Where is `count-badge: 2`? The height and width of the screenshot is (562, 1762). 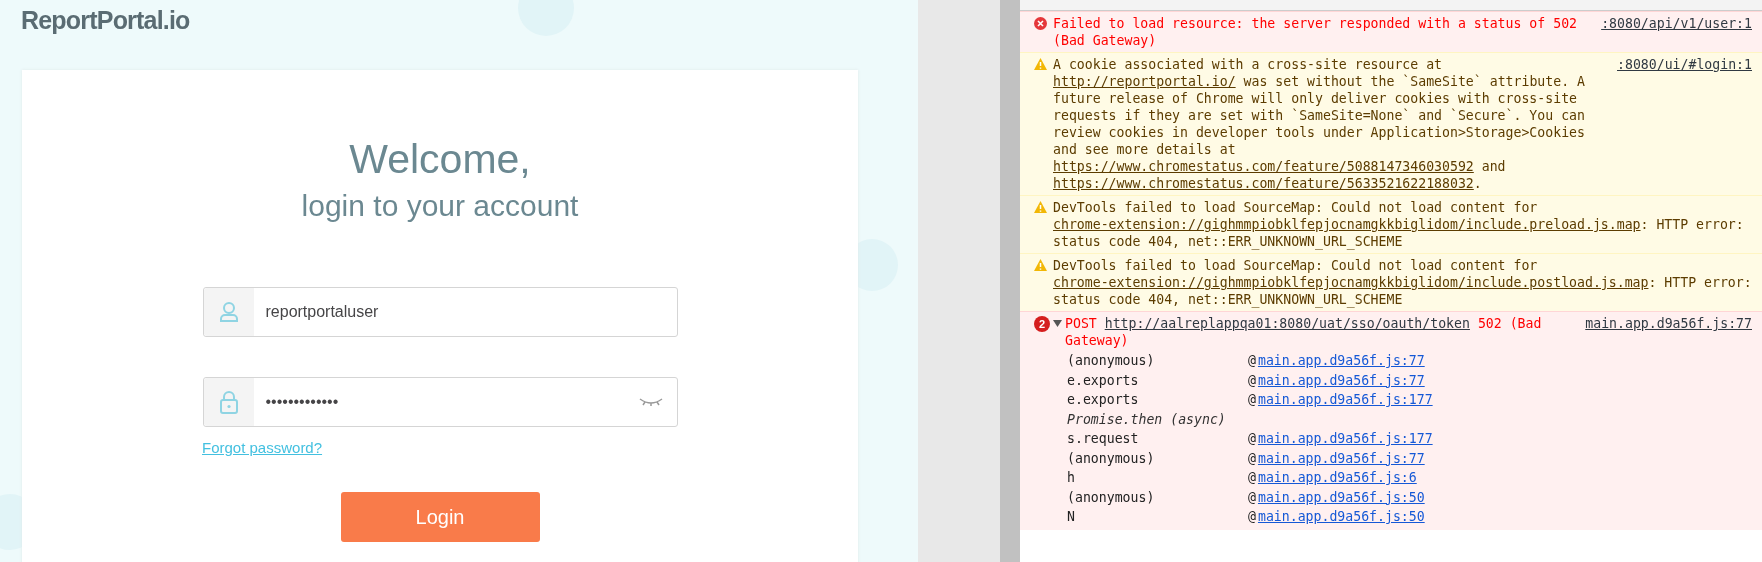 count-badge: 2 is located at coordinates (1042, 324).